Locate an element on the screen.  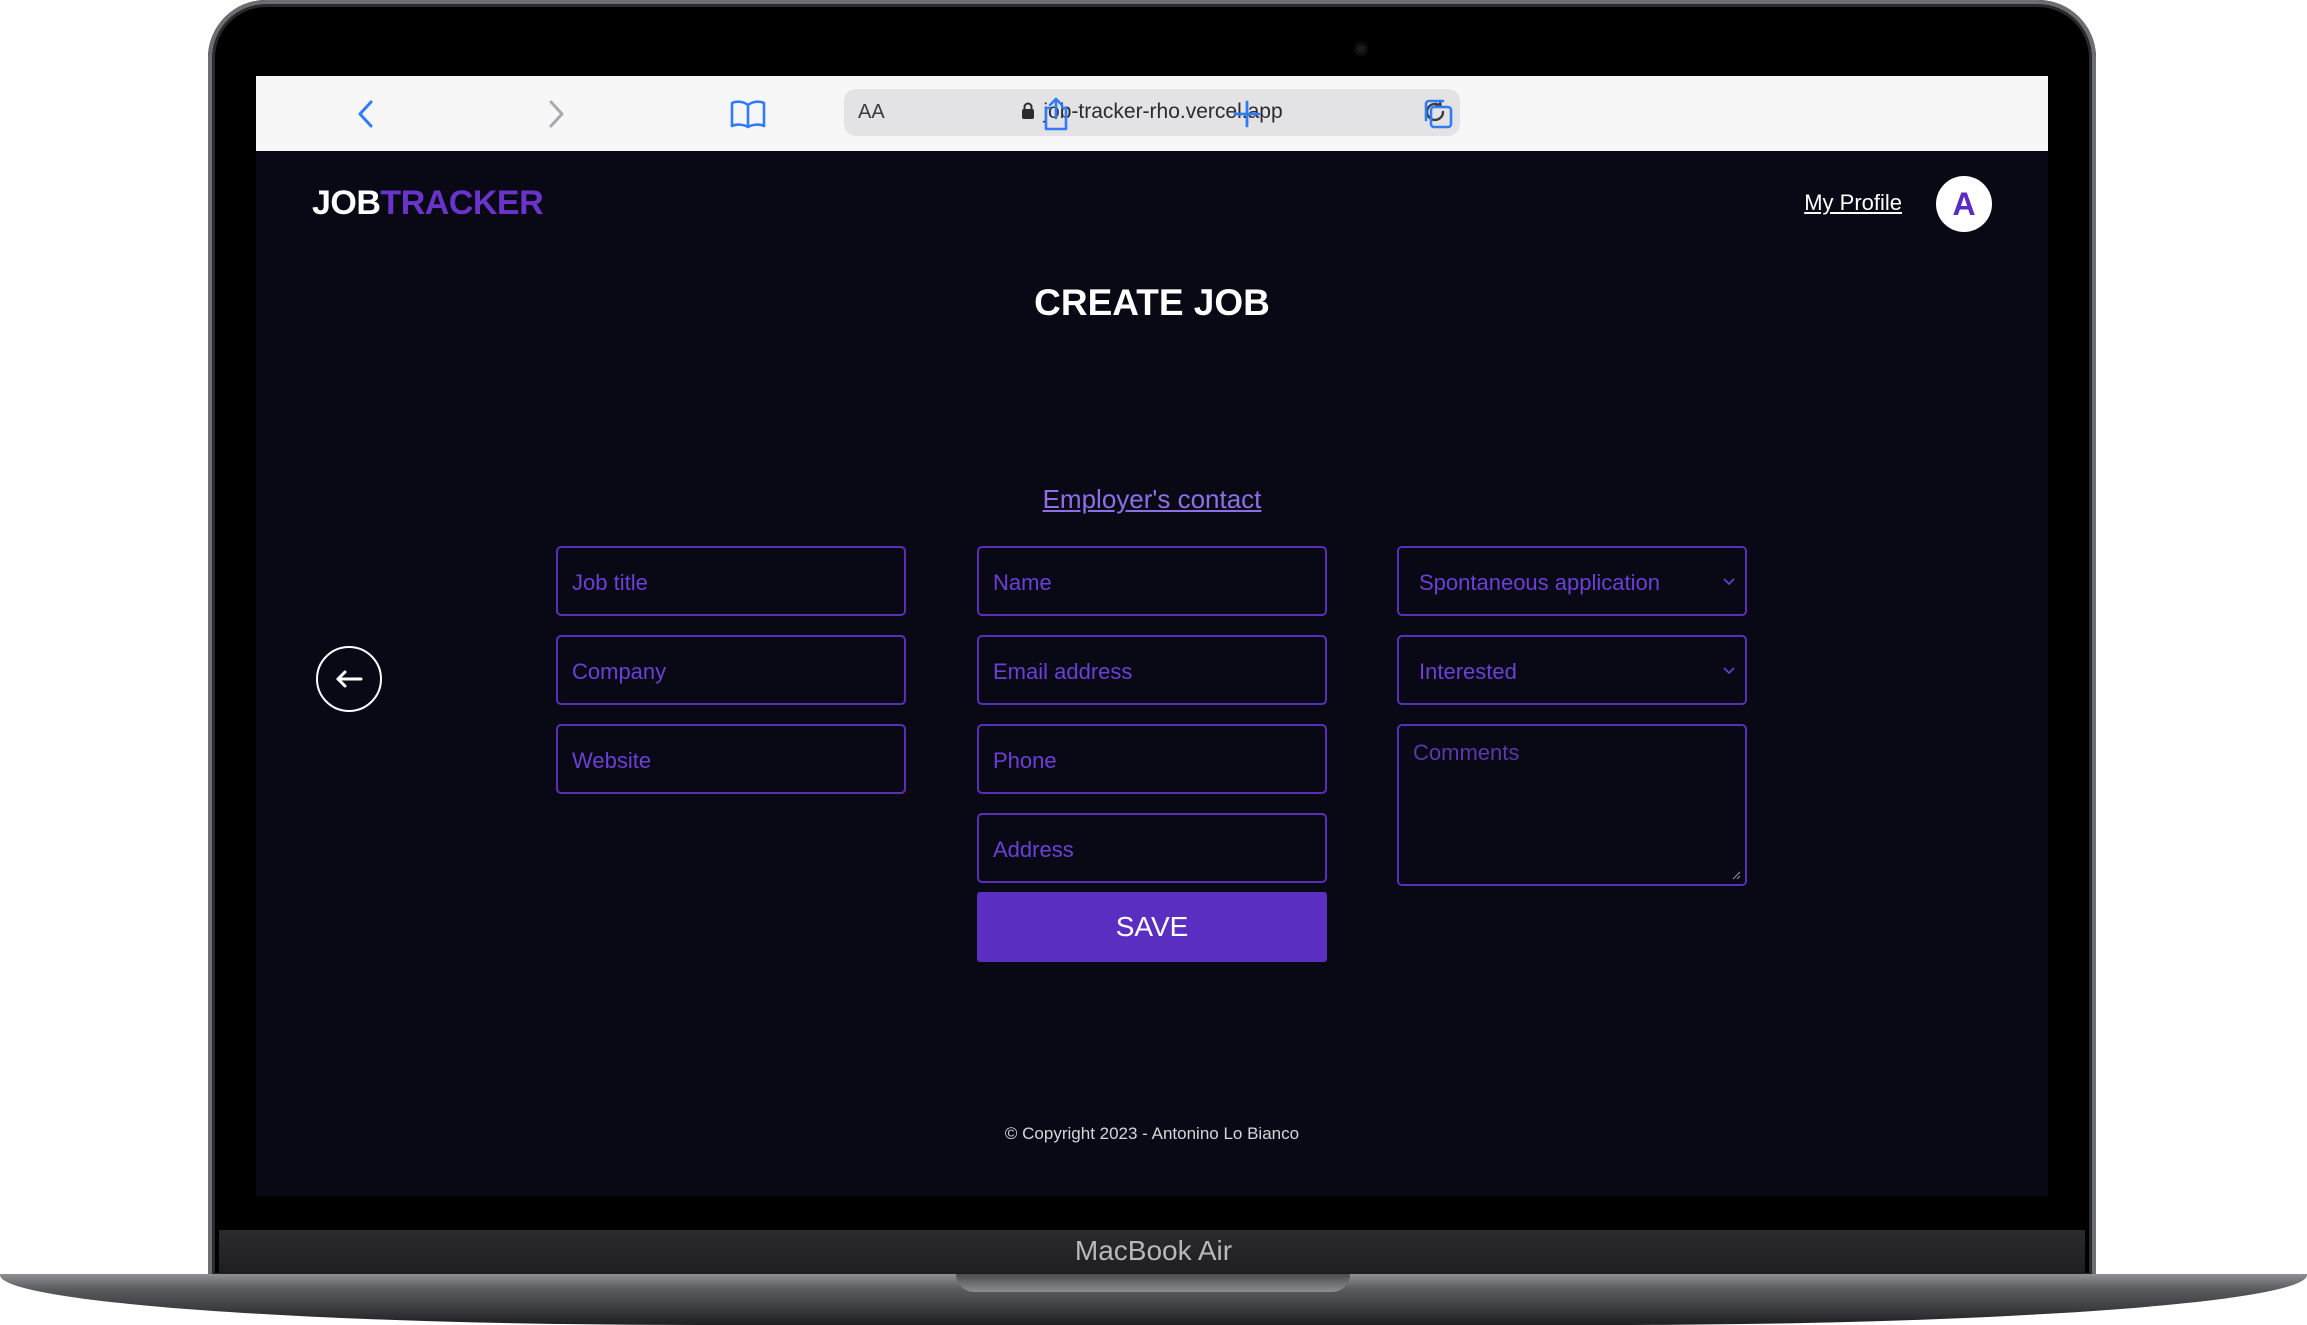
lock-icon is located at coordinates (1028, 110).